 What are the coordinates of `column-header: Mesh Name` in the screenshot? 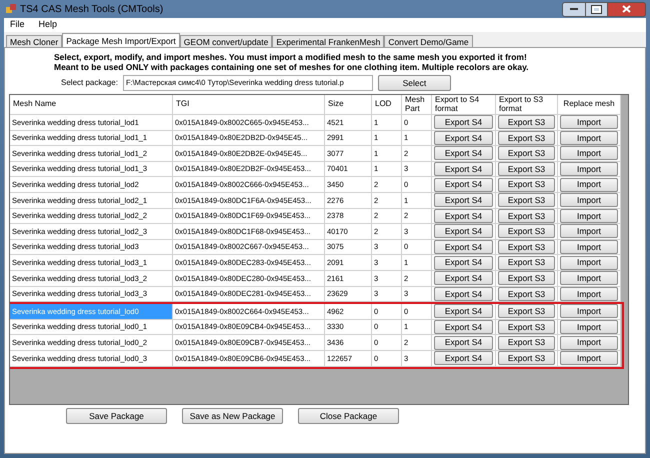 It's located at (91, 105).